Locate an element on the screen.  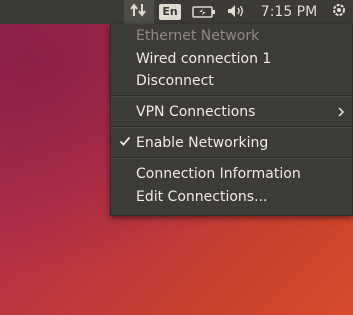
keyboard-layout-label: En is located at coordinates (170, 12).